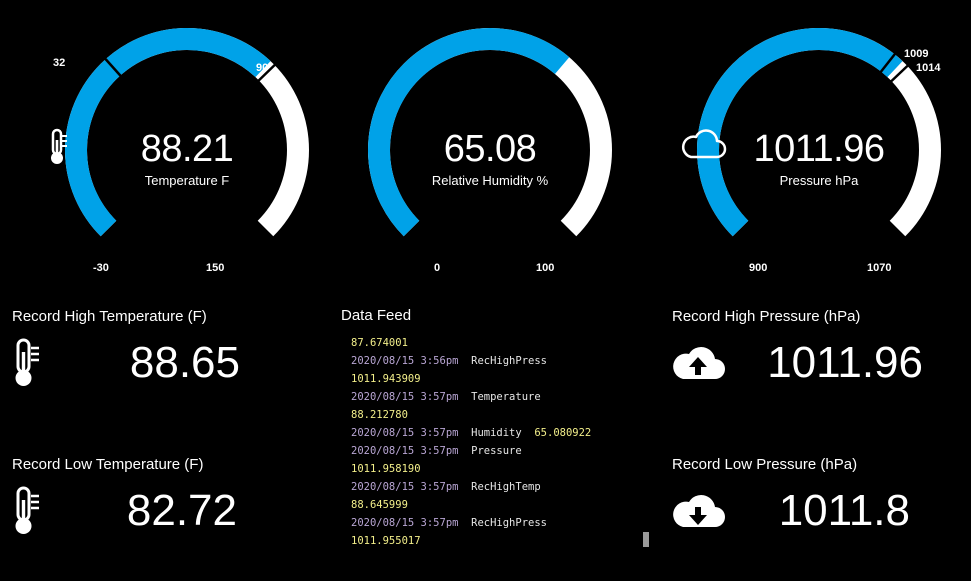 This screenshot has height=581, width=971. I want to click on feed-row: 2020/08/15 3:57pm Temperature, so click(477, 397).